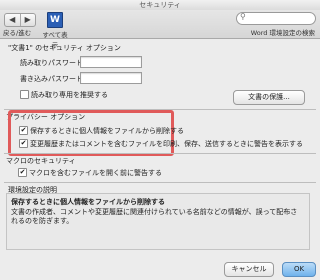 Image resolution: width=320 pixels, height=280 pixels. I want to click on ok-button: OK, so click(299, 269).